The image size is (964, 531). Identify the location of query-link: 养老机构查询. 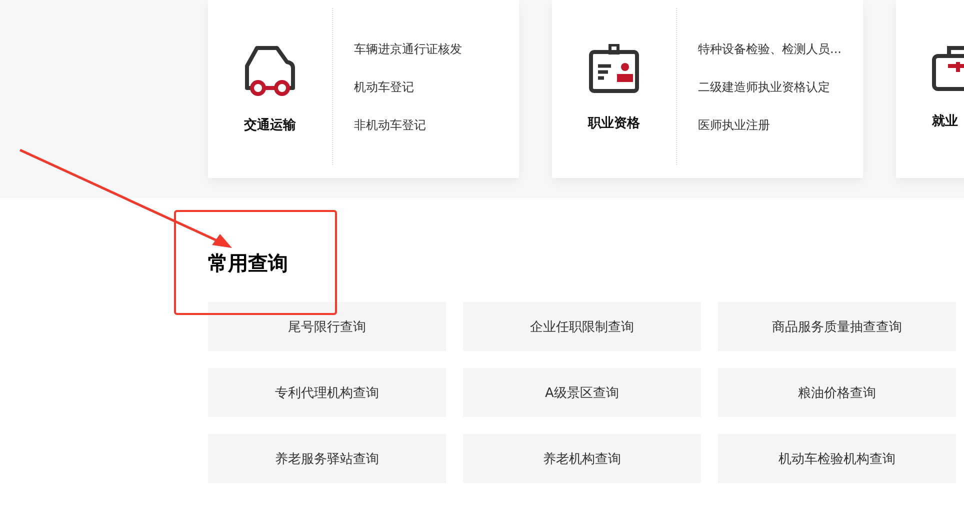
(582, 458).